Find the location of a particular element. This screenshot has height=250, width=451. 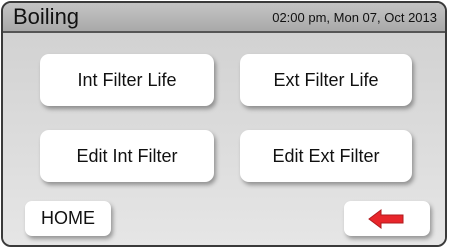

home-label: HOME is located at coordinates (68, 218).